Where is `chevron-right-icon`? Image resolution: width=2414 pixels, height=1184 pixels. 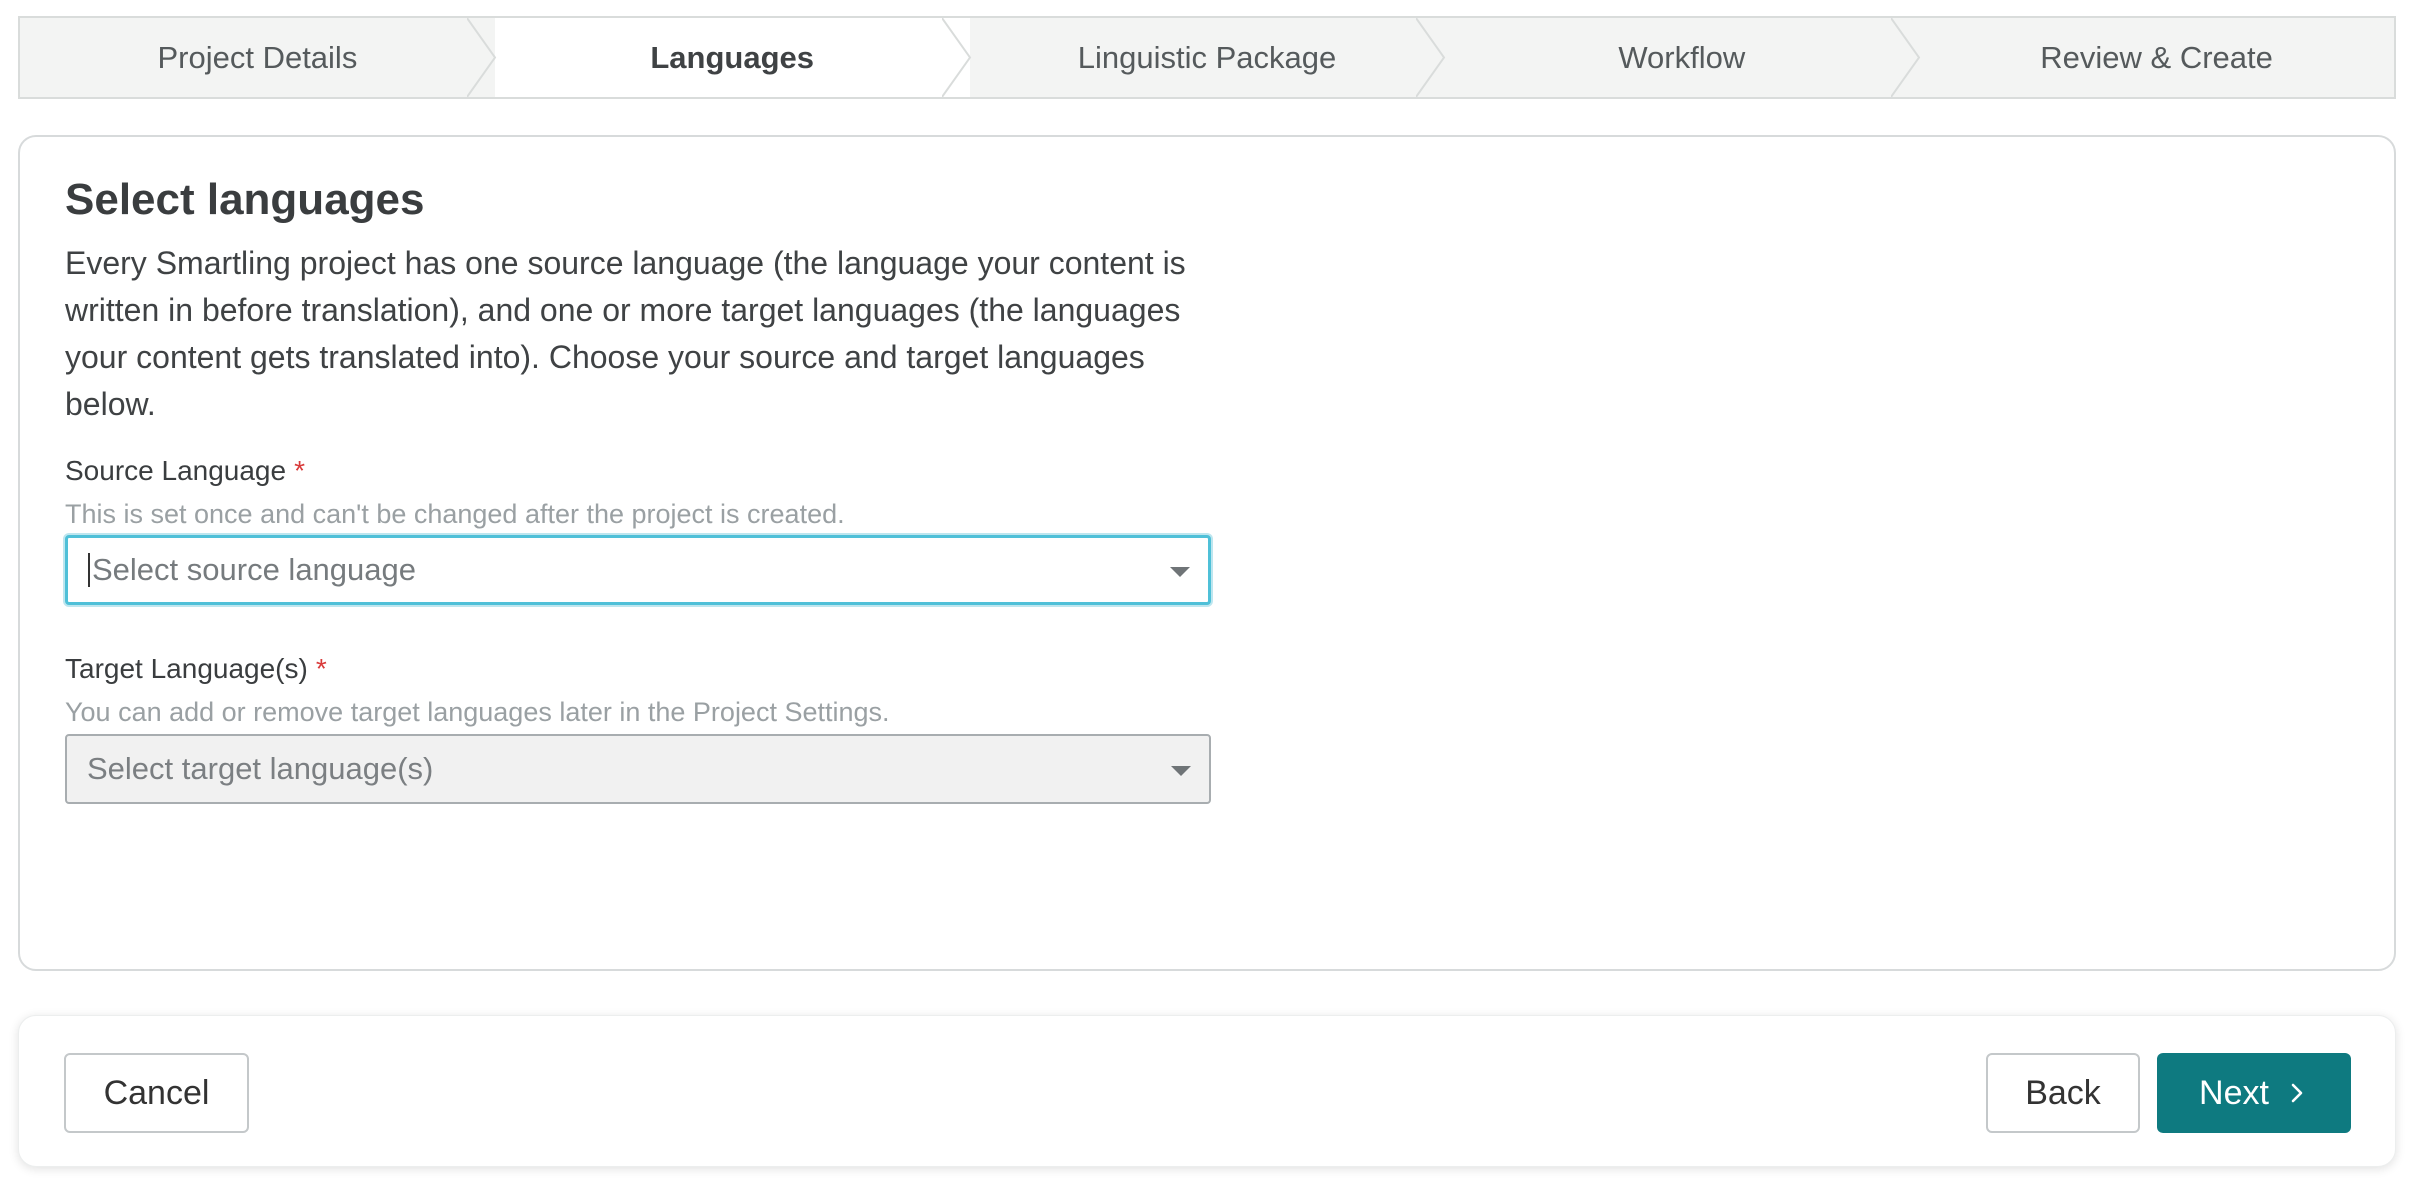 chevron-right-icon is located at coordinates (2297, 1093).